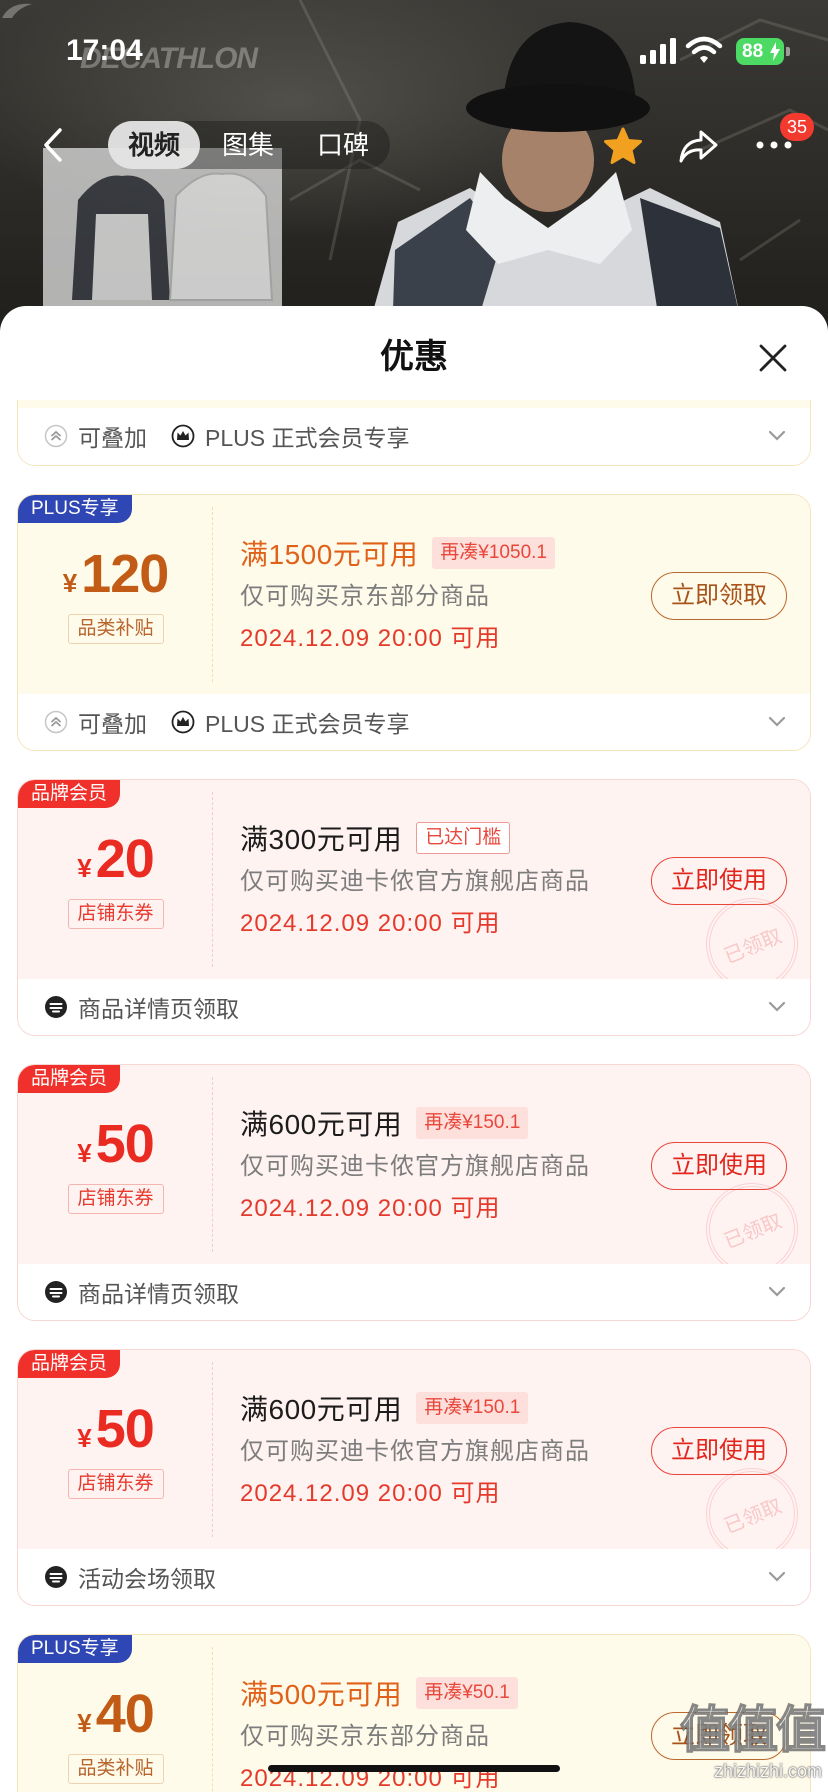 Image resolution: width=828 pixels, height=1792 pixels. What do you see at coordinates (147, 1579) in the screenshot?
I see `footer-tag-label: 活动会场领取` at bounding box center [147, 1579].